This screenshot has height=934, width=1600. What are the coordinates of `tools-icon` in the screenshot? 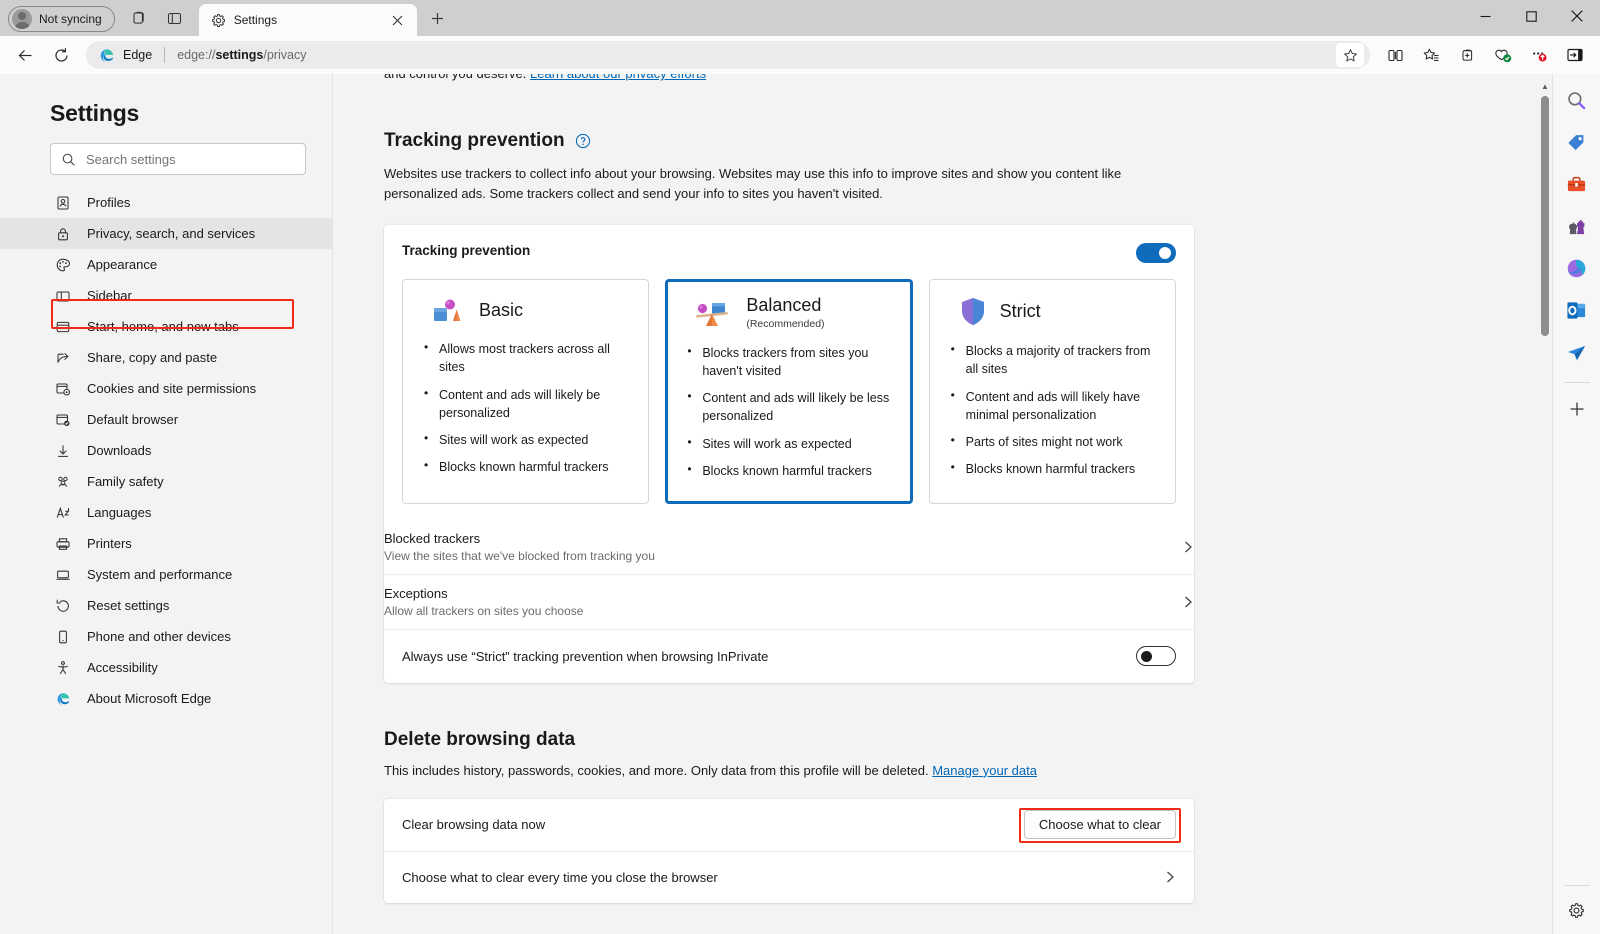 It's located at (1577, 184).